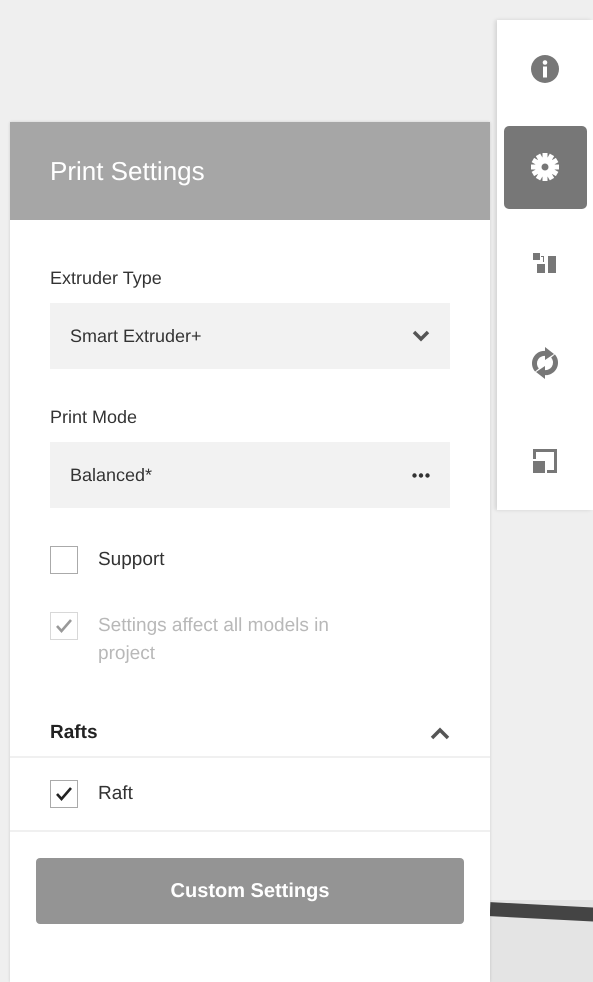 The height and width of the screenshot is (982, 593). Describe the element at coordinates (115, 794) in the screenshot. I see `checkbox-label: Raft` at that location.